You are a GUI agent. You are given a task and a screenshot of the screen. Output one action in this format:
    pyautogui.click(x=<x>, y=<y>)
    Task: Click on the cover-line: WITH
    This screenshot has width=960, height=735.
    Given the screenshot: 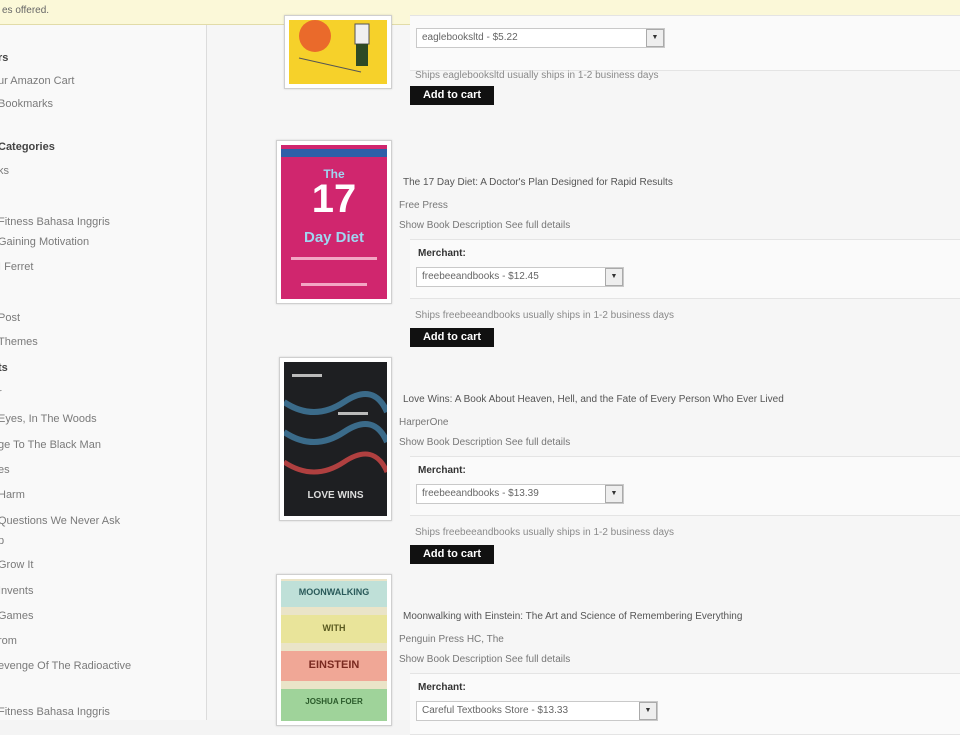 What is the action you would take?
    pyautogui.click(x=334, y=628)
    